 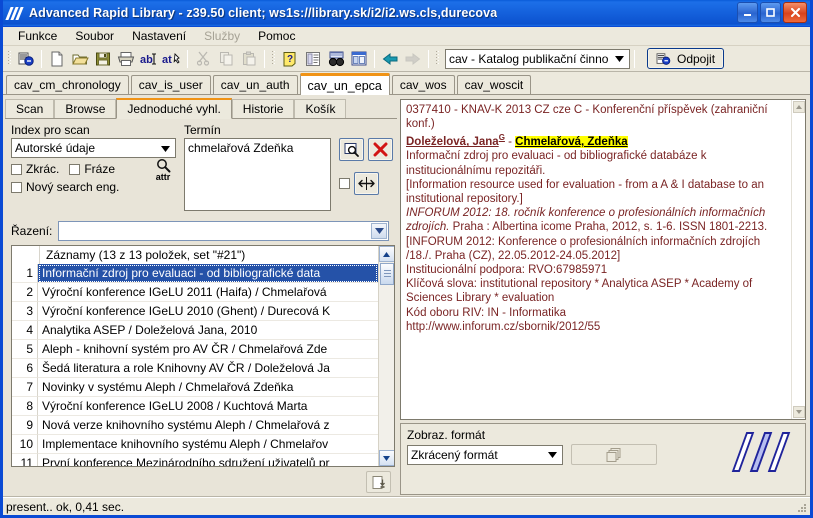 What do you see at coordinates (25, 406) in the screenshot?
I see `row-number: 8` at bounding box center [25, 406].